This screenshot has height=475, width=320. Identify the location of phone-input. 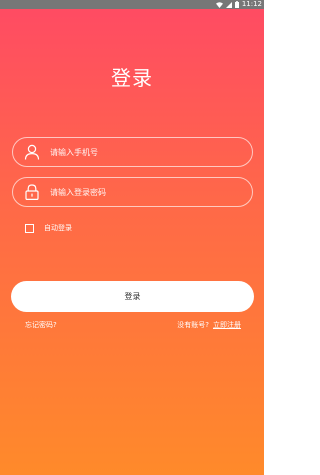
(146, 152).